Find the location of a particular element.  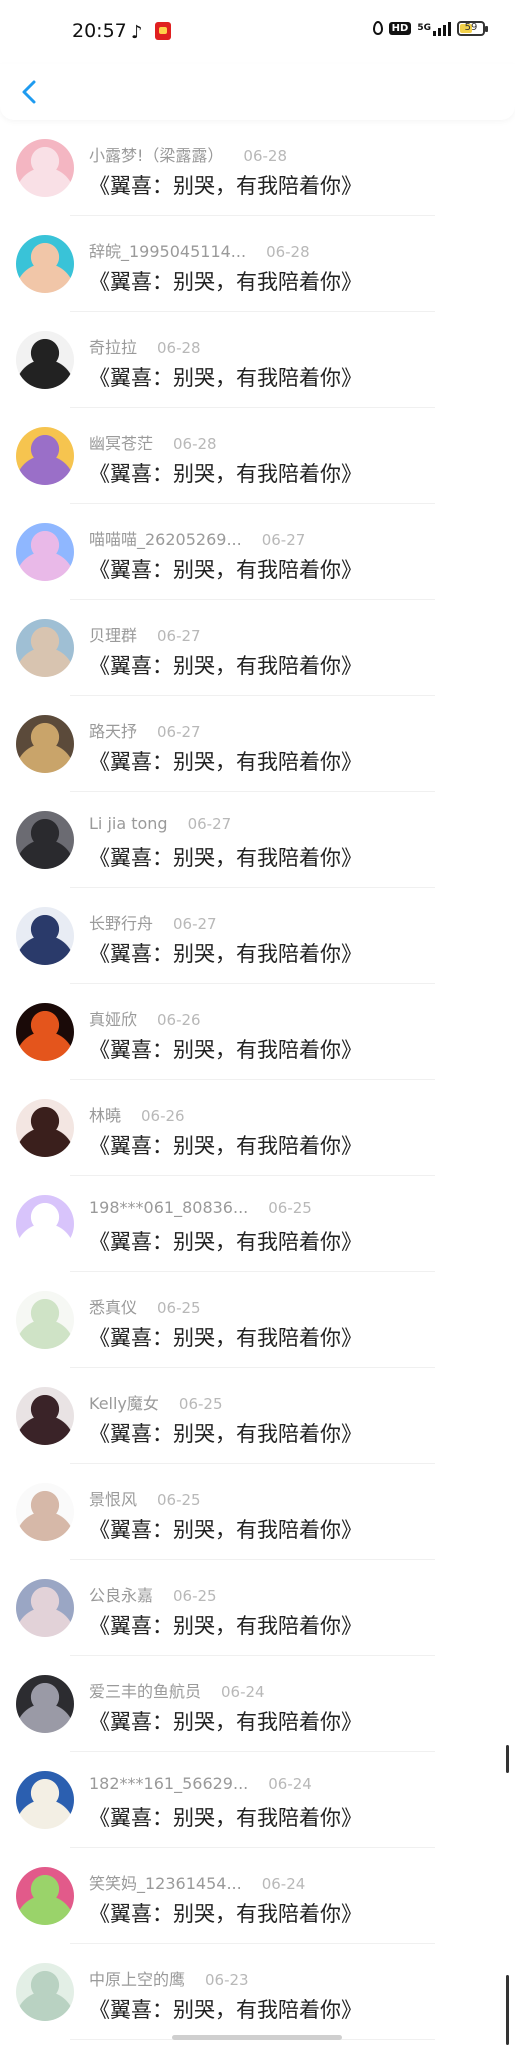

list-item: 小露梦!（梁露露） 06-28 《翼喜：别哭，有我陪着你》 is located at coordinates (257, 168).